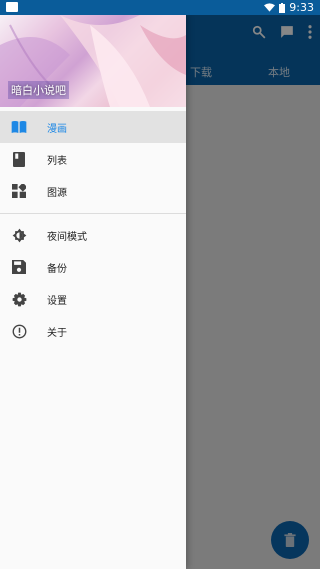  What do you see at coordinates (19, 267) in the screenshot?
I see `save-icon` at bounding box center [19, 267].